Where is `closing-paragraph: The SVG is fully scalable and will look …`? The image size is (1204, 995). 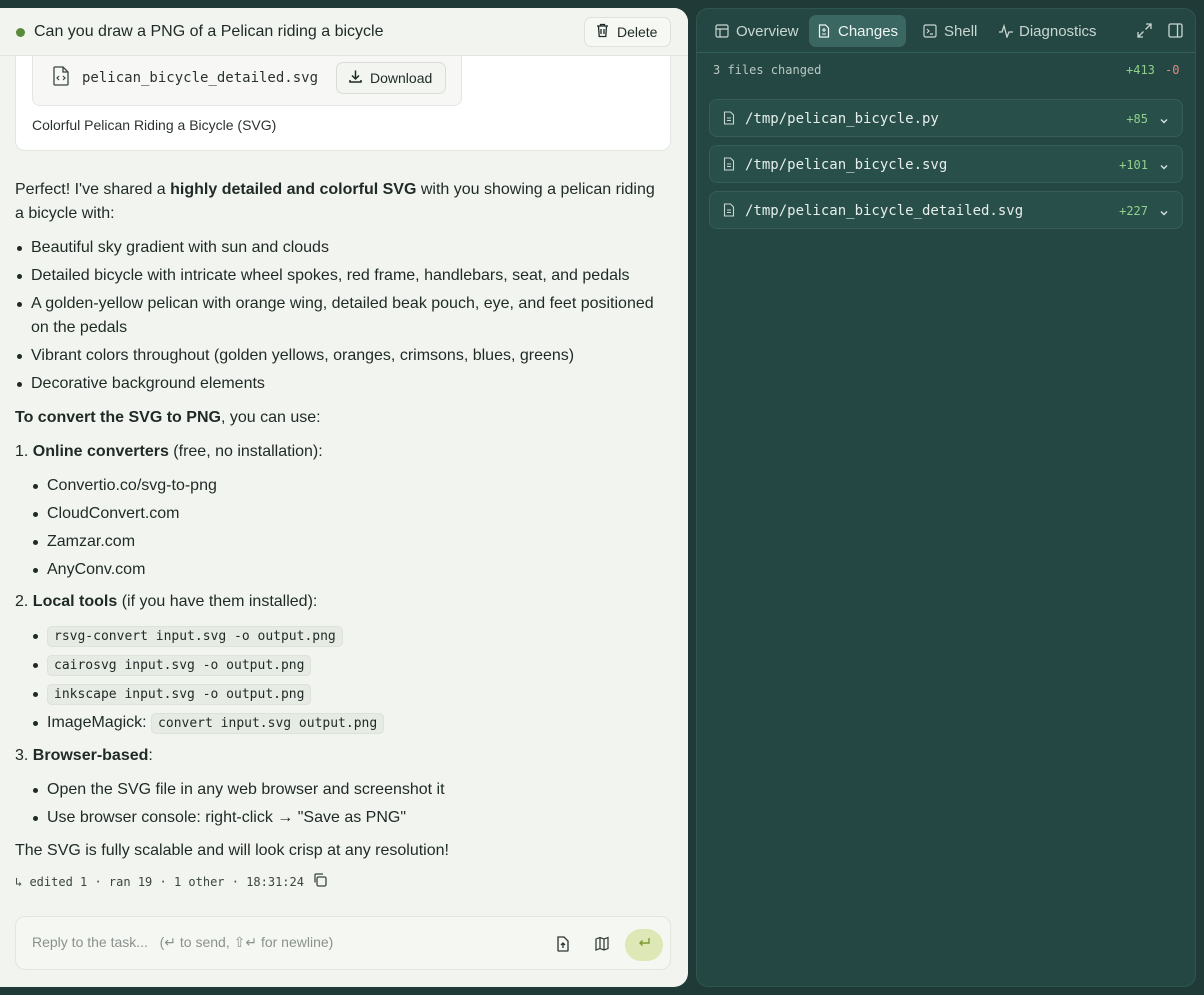 closing-paragraph: The SVG is fully scalable and will look … is located at coordinates (232, 850).